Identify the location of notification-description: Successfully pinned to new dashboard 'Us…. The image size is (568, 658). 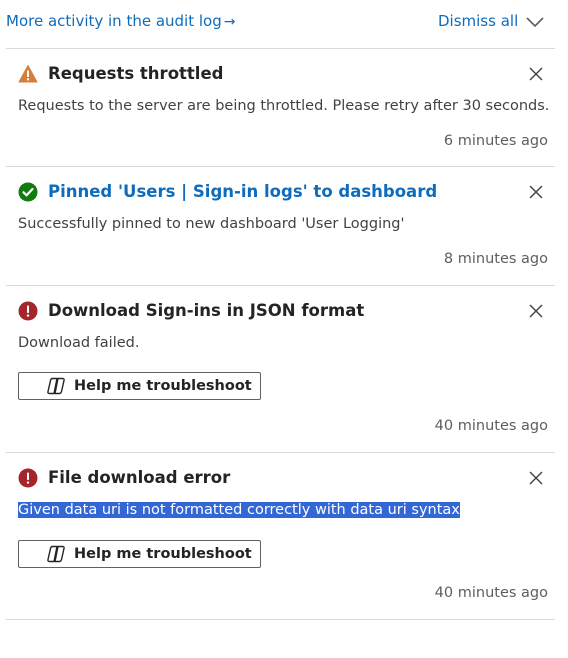
(211, 224).